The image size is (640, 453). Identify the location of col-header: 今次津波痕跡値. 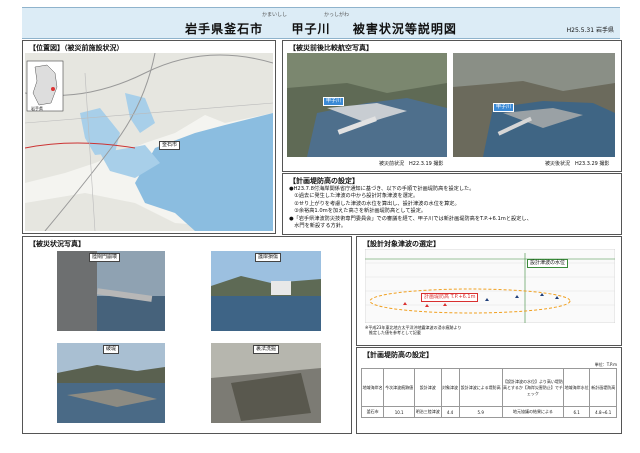
(399, 387).